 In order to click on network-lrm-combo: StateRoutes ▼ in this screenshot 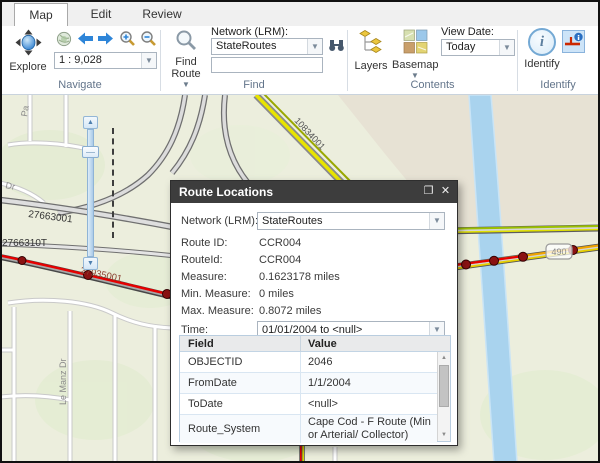, I will do `click(267, 46)`.